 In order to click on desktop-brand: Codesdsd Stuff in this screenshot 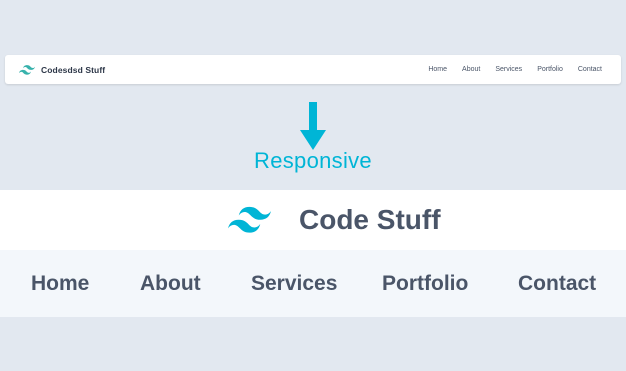, I will do `click(62, 69)`.